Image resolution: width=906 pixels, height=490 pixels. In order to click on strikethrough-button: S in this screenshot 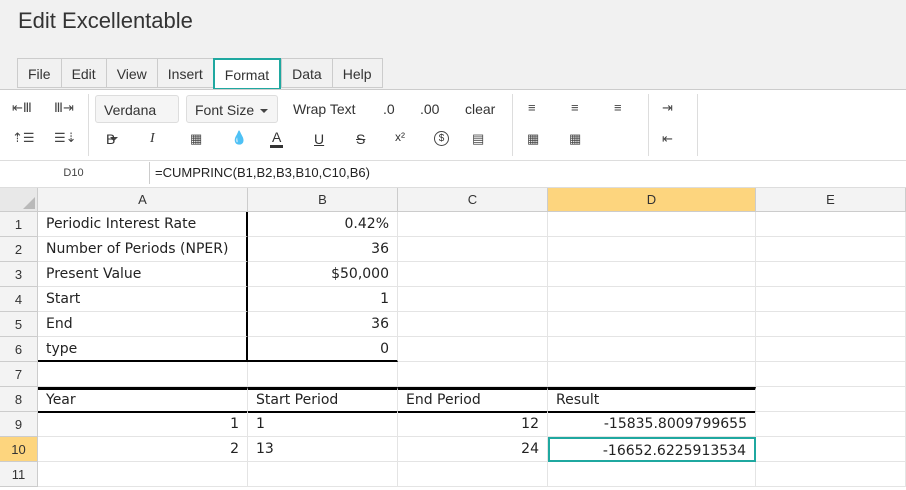, I will do `click(360, 139)`.